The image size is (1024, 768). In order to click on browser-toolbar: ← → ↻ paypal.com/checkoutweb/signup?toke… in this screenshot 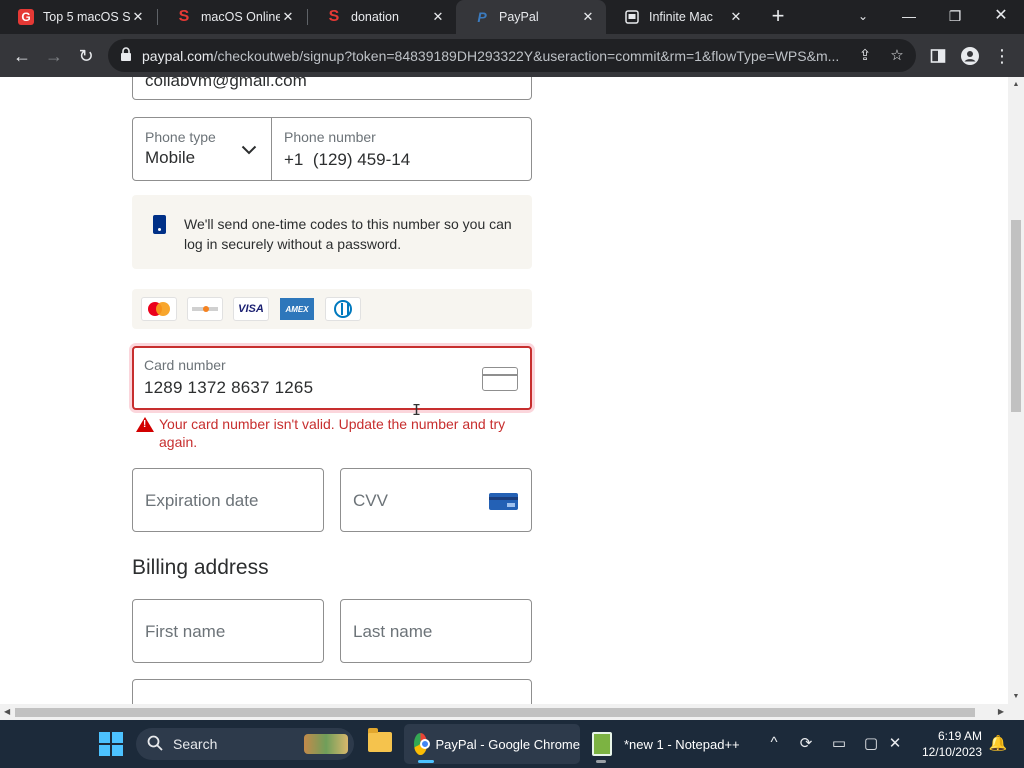, I will do `click(512, 55)`.